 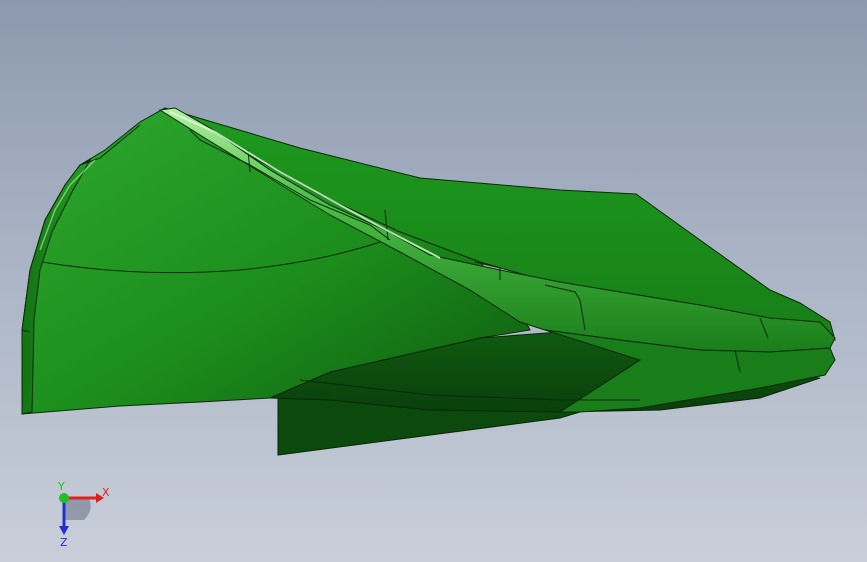 What do you see at coordinates (77, 509) in the screenshot?
I see `triad-shadow` at bounding box center [77, 509].